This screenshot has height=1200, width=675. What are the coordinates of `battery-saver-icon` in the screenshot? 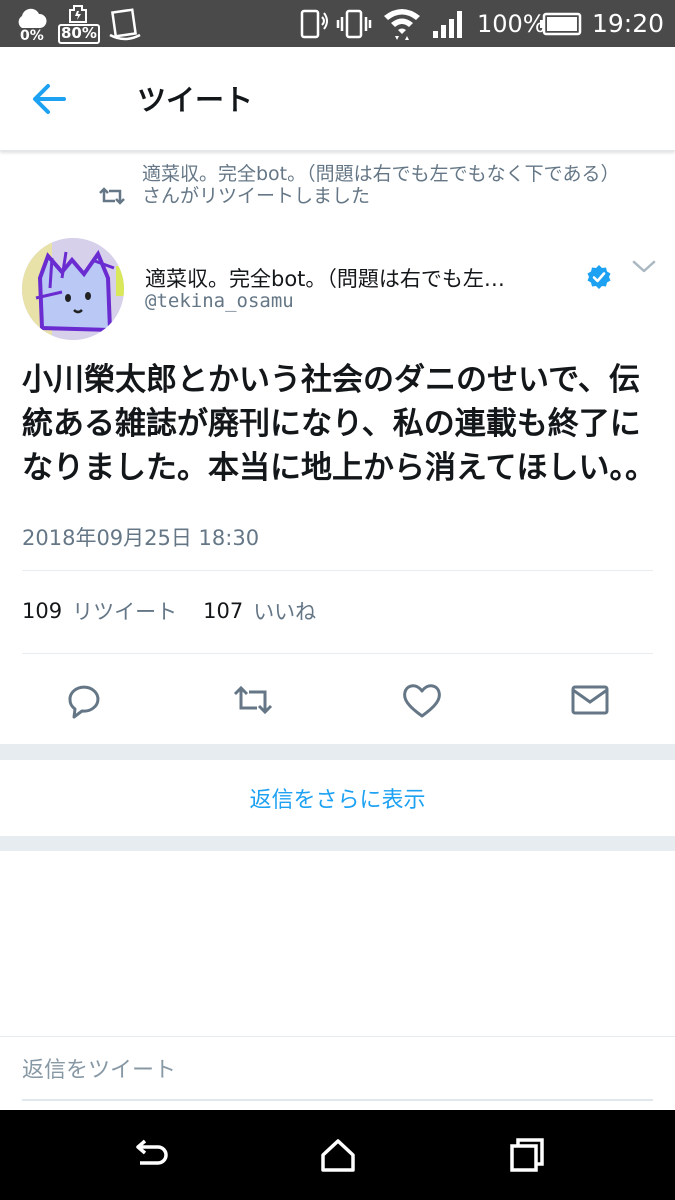 It's located at (78, 13).